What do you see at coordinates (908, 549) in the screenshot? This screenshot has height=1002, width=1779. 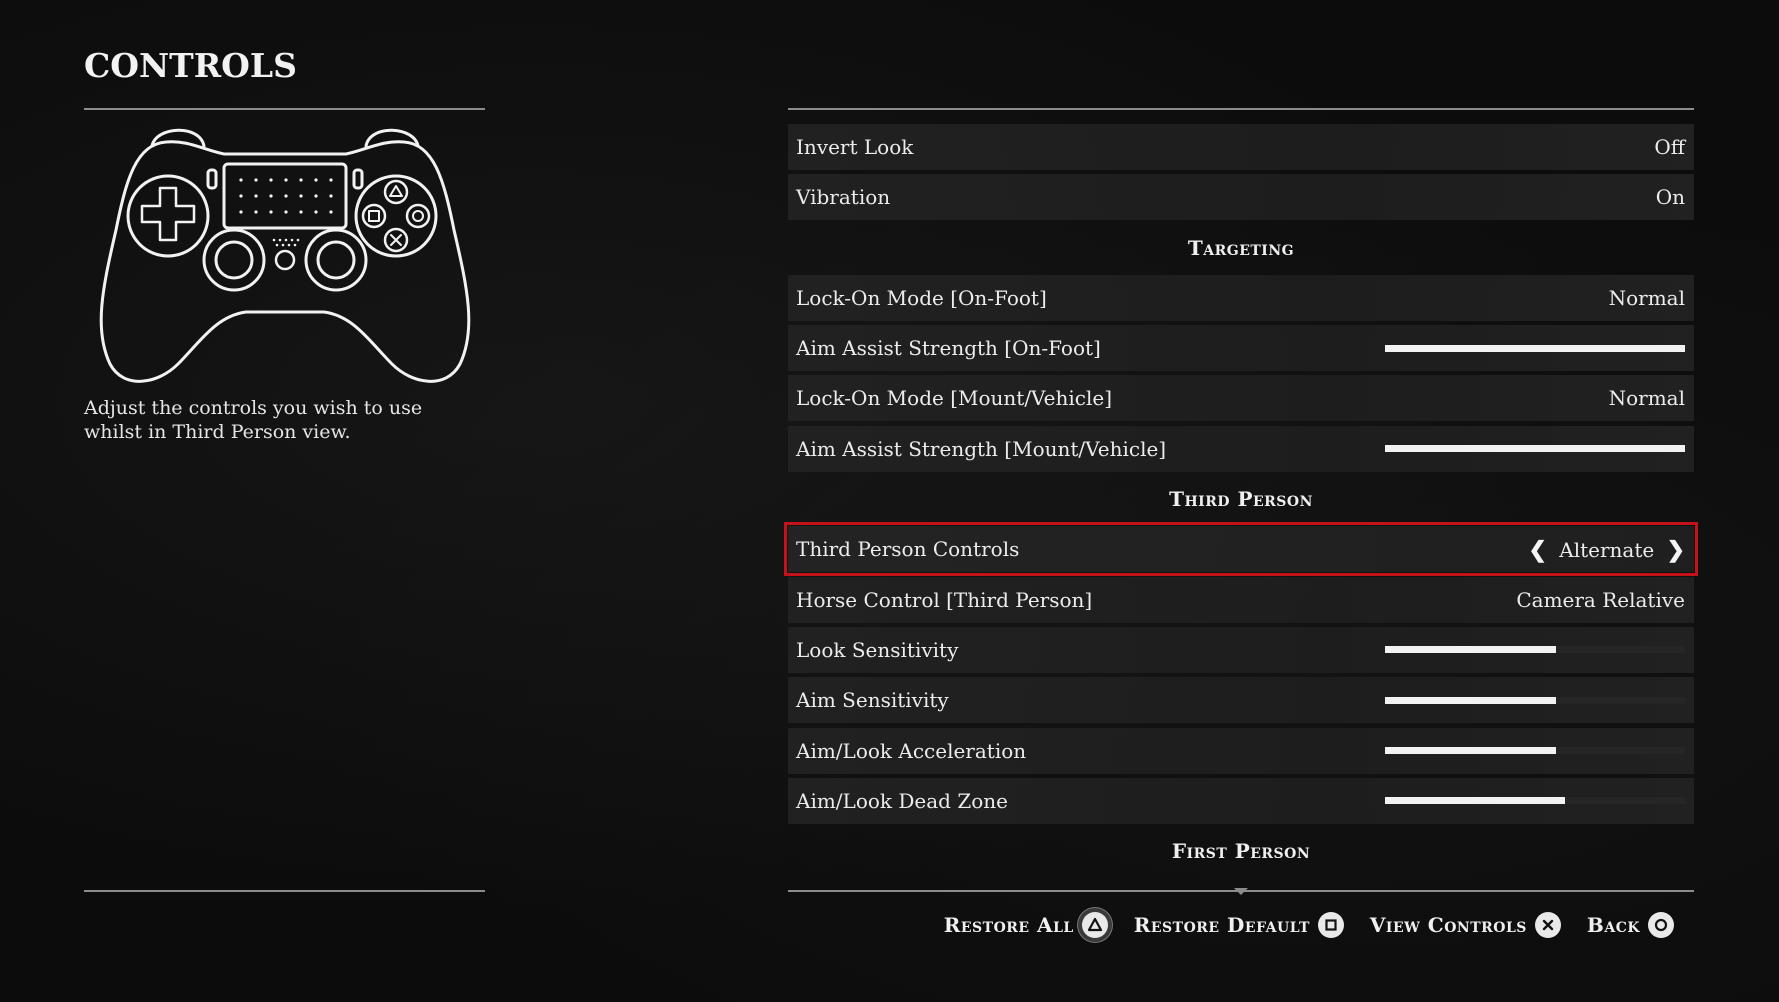 I see `setting-label: Third Person Controls` at bounding box center [908, 549].